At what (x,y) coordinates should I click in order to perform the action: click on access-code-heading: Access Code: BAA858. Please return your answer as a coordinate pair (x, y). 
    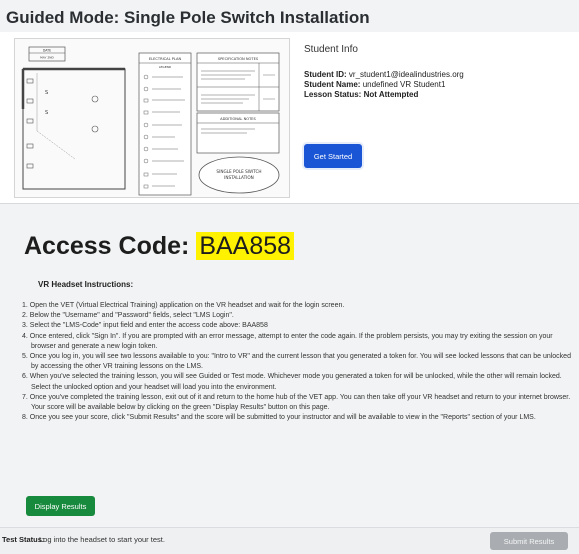
    Looking at the image, I should click on (159, 246).